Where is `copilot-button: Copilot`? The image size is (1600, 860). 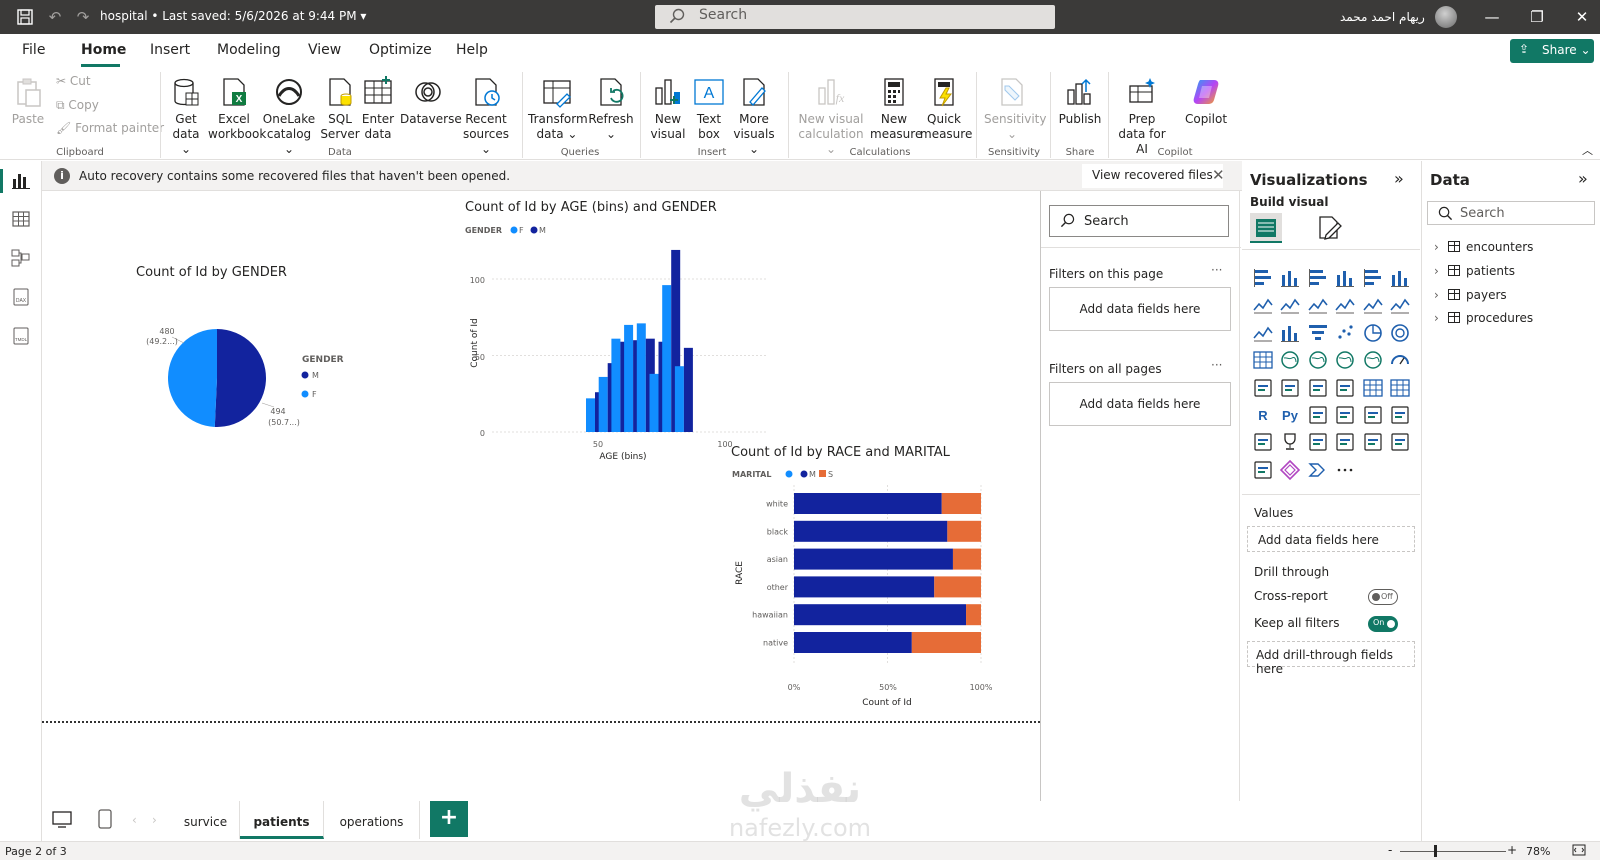 copilot-button: Copilot is located at coordinates (1206, 101).